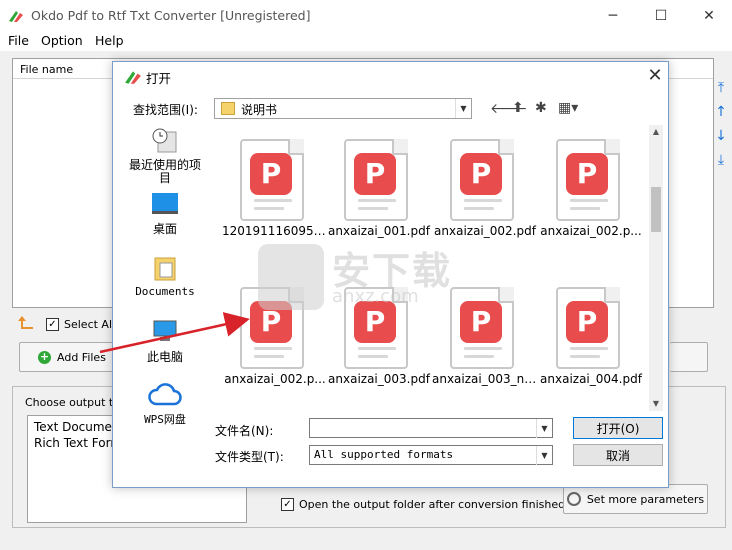  I want to click on folder-icon, so click(228, 108).